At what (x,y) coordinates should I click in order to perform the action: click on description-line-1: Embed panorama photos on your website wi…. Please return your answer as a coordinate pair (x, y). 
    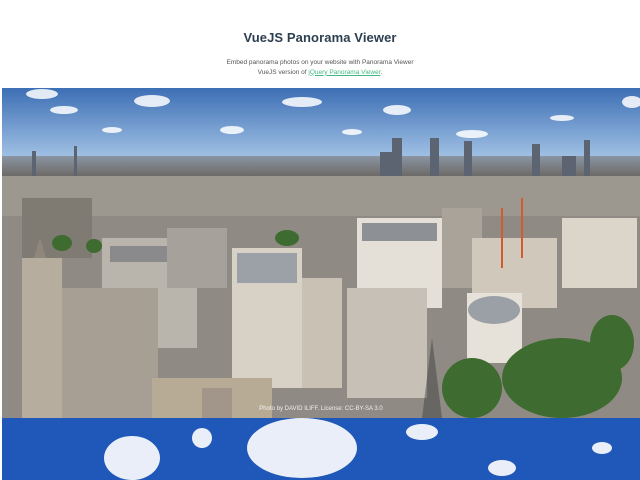
    Looking at the image, I should click on (320, 62).